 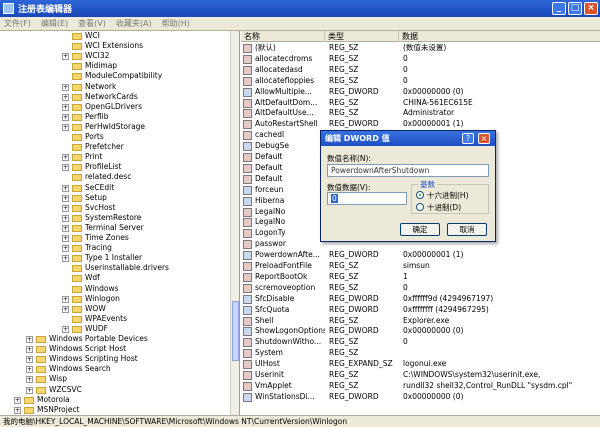 I want to click on menu-edit: 编辑(E), so click(x=54, y=23).